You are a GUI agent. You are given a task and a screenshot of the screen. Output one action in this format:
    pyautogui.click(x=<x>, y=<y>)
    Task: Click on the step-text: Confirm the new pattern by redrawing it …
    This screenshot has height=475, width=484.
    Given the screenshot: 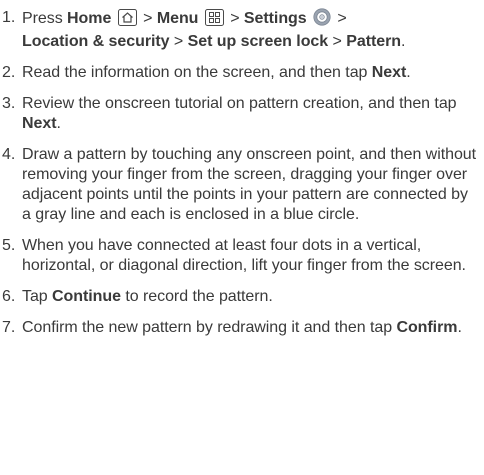 What is the action you would take?
    pyautogui.click(x=209, y=327)
    